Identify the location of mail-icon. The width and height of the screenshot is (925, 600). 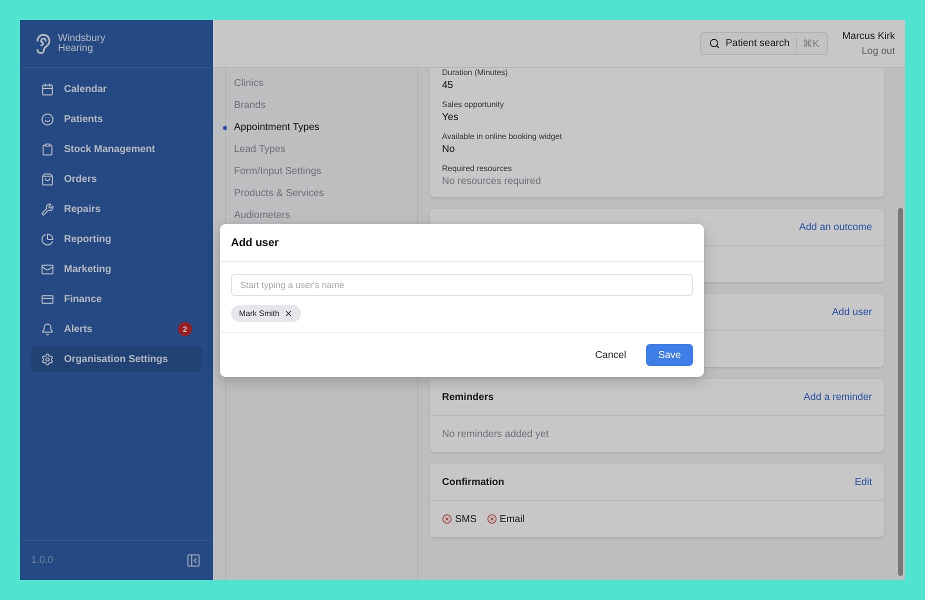
(47, 269).